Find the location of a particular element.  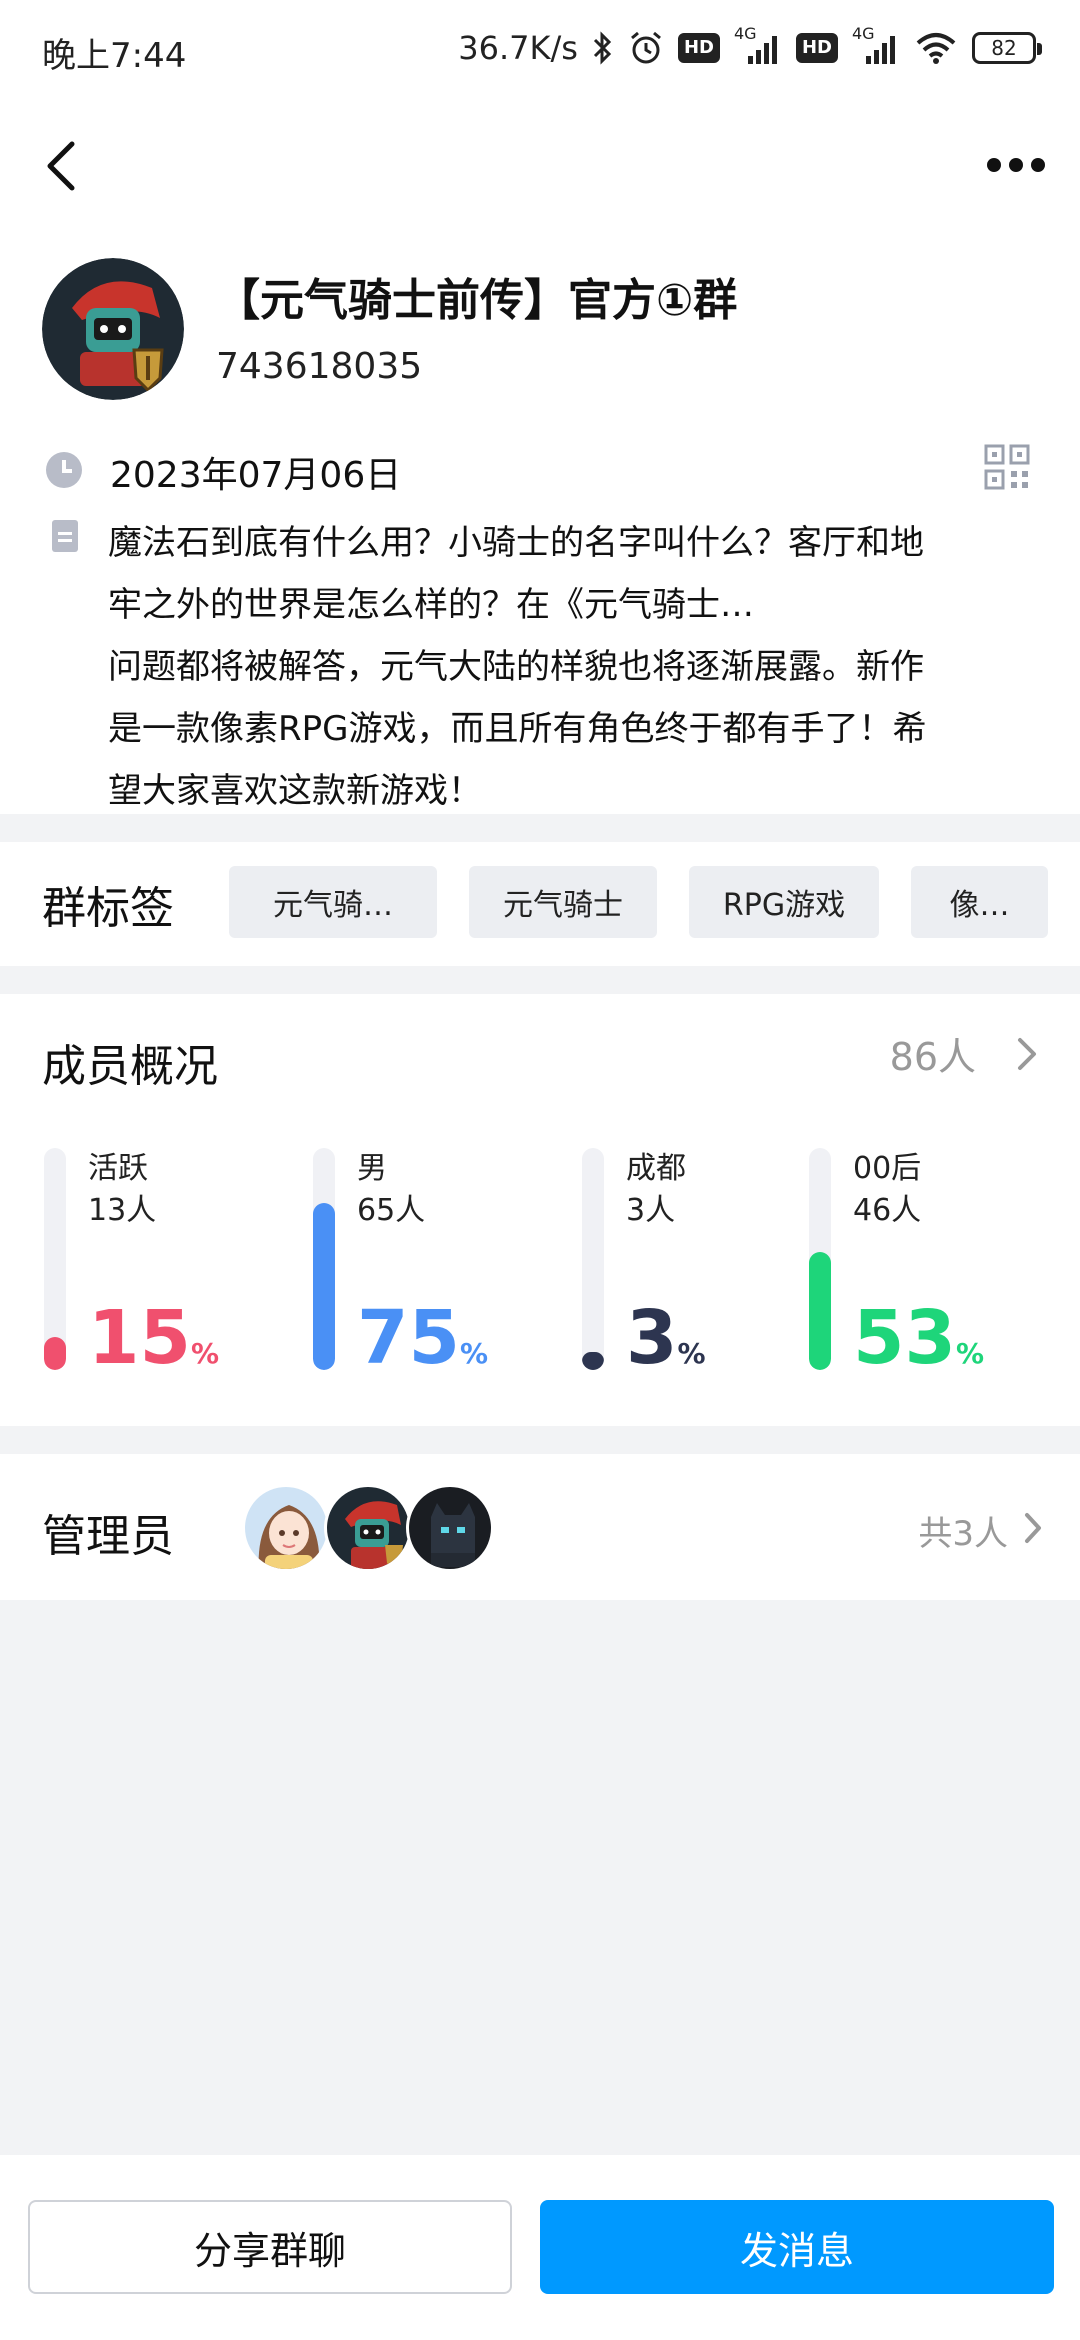

stat-label: 00后 is located at coordinates (887, 1168).